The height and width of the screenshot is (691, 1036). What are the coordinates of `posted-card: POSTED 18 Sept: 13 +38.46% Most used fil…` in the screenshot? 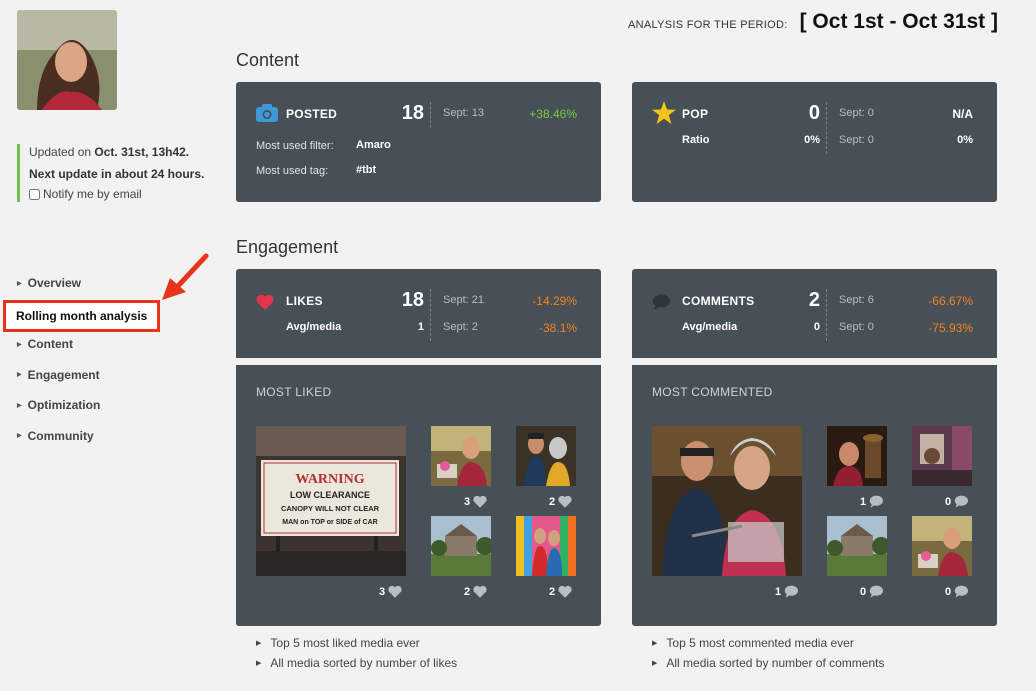 It's located at (418, 142).